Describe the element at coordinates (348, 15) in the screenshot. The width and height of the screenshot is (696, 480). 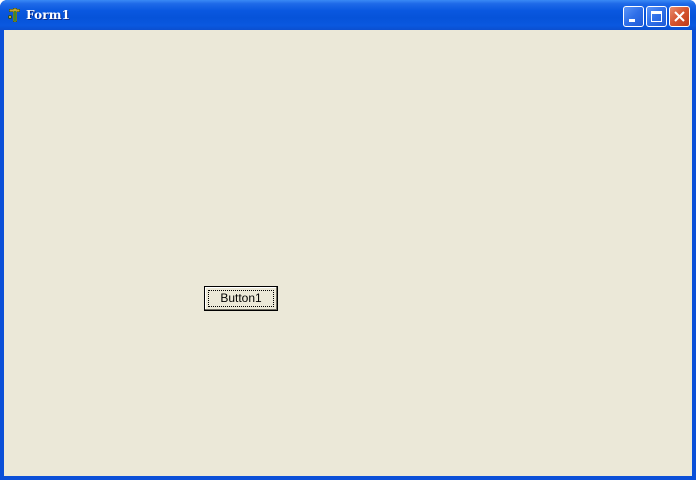
I see `title-bar: Form1` at that location.